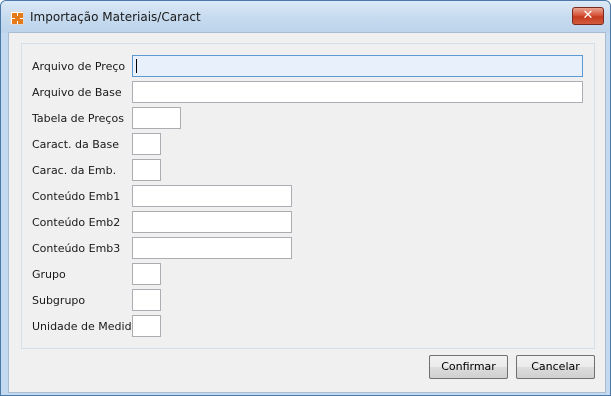  Describe the element at coordinates (305, 17) in the screenshot. I see `title-bar: Importação Materiais/Caract ✕` at that location.